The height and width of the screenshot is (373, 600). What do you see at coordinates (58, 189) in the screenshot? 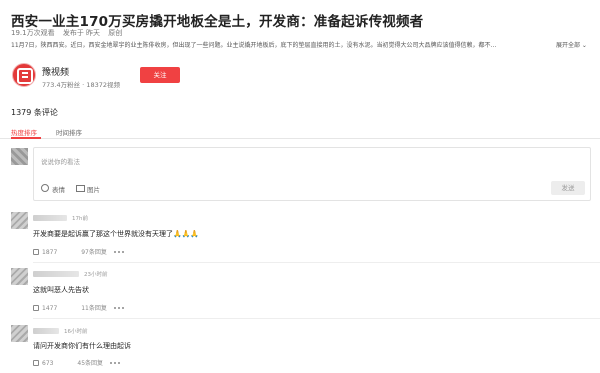
I see `emoji-label: 表情` at bounding box center [58, 189].